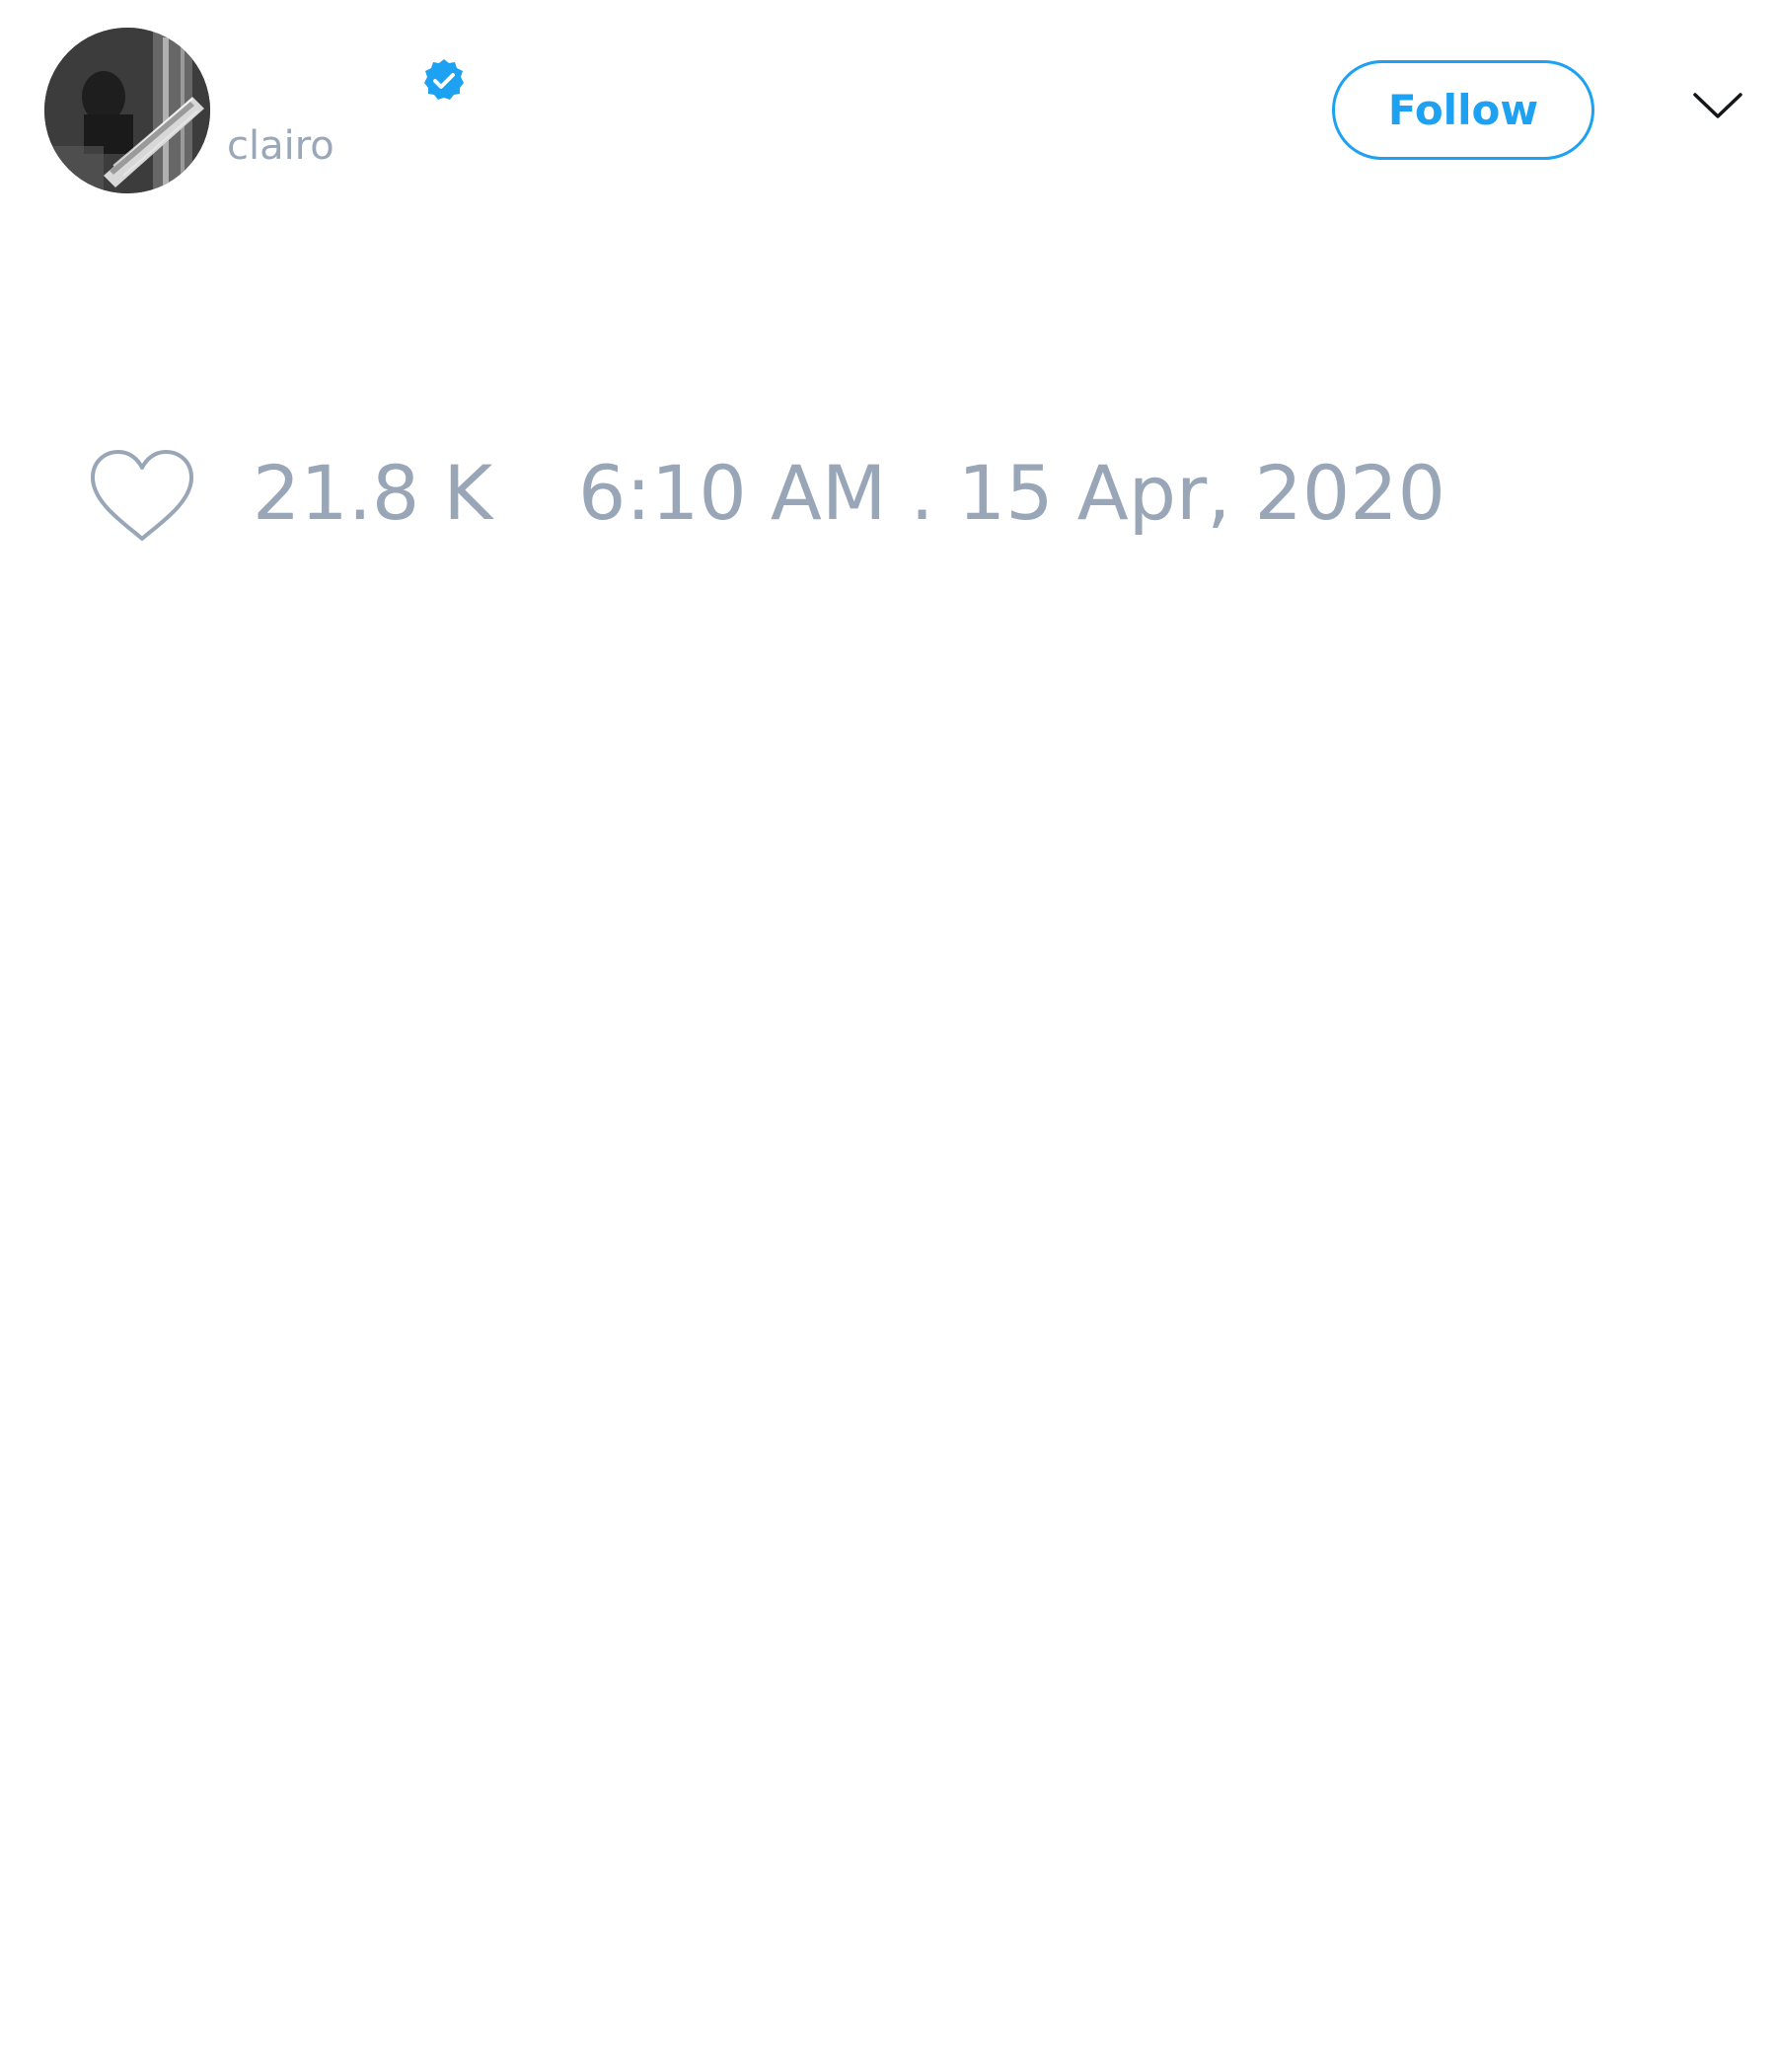  I want to click on avatar, so click(127, 111).